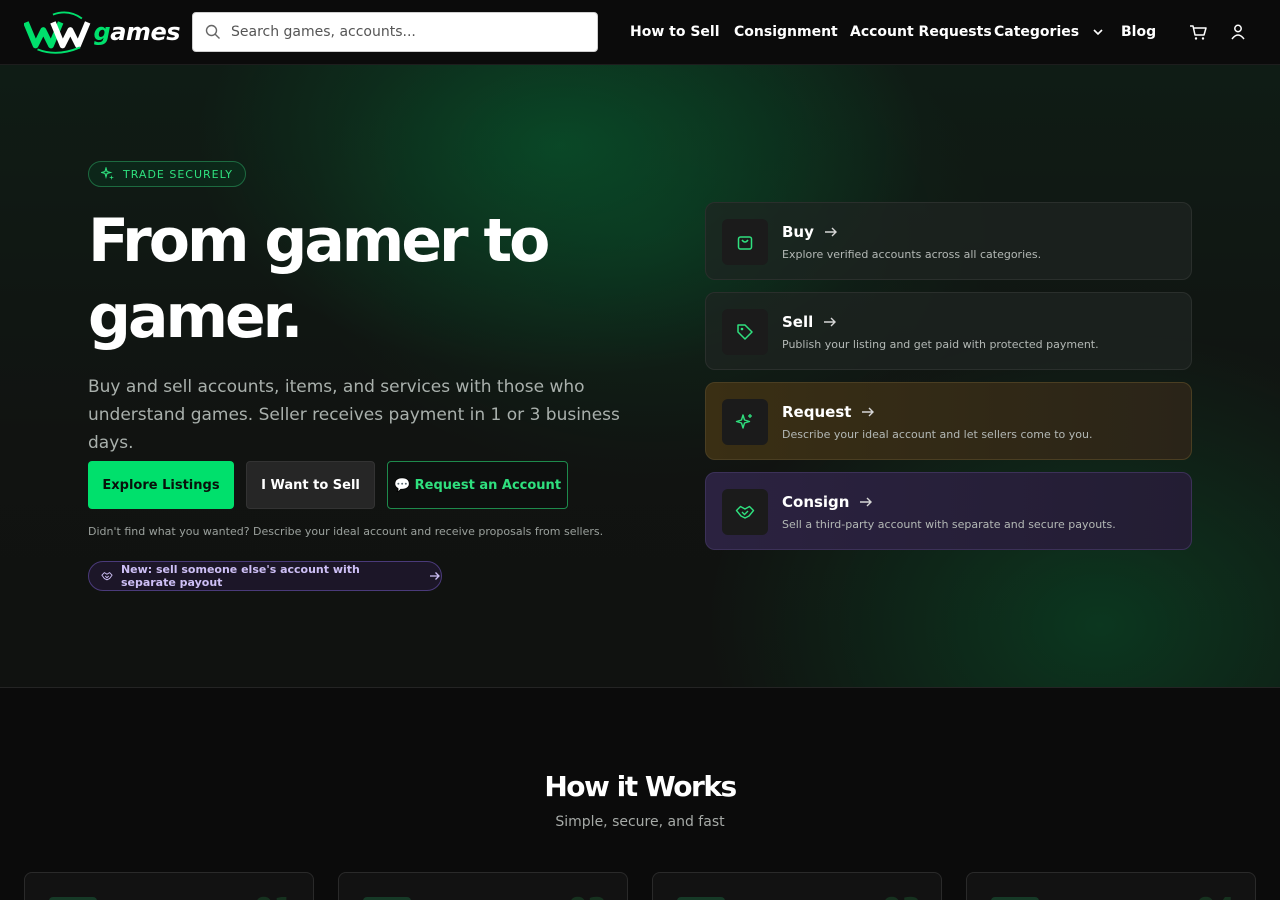  I want to click on step-number: 02, so click(587, 895).